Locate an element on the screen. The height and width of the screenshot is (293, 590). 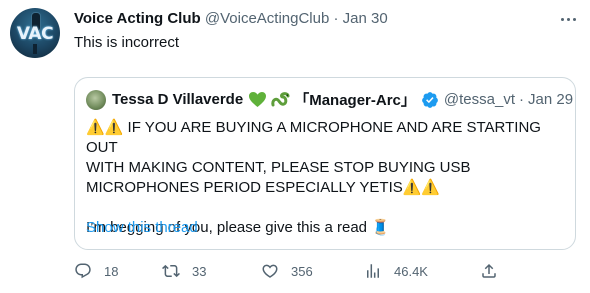
snake-emoji-icon is located at coordinates (280, 98).